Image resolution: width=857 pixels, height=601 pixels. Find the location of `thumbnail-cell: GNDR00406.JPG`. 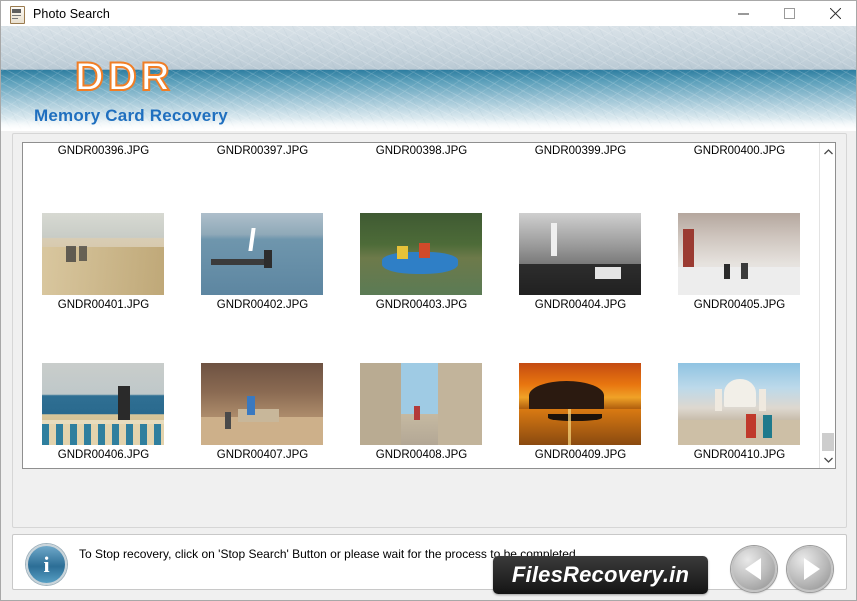

thumbnail-cell: GNDR00406.JPG is located at coordinates (103, 392).